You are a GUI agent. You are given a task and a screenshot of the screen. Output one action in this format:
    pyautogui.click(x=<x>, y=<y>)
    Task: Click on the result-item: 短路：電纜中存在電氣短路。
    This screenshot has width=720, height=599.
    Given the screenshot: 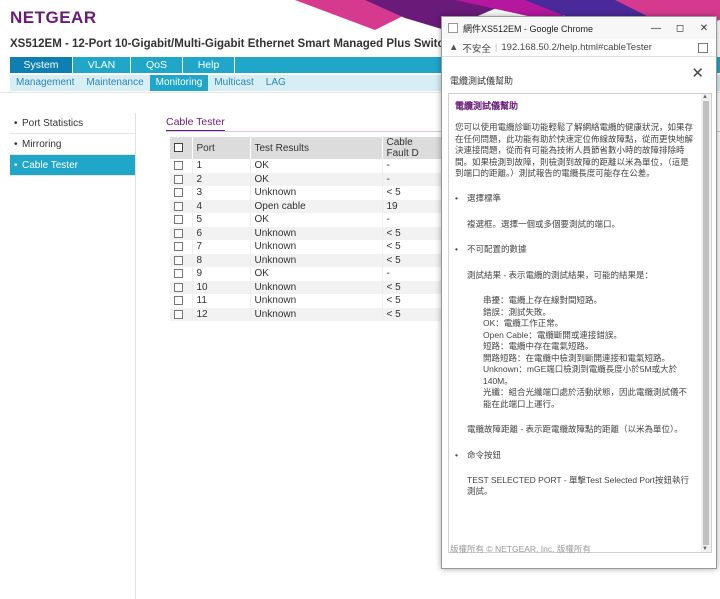 What is the action you would take?
    pyautogui.click(x=538, y=346)
    